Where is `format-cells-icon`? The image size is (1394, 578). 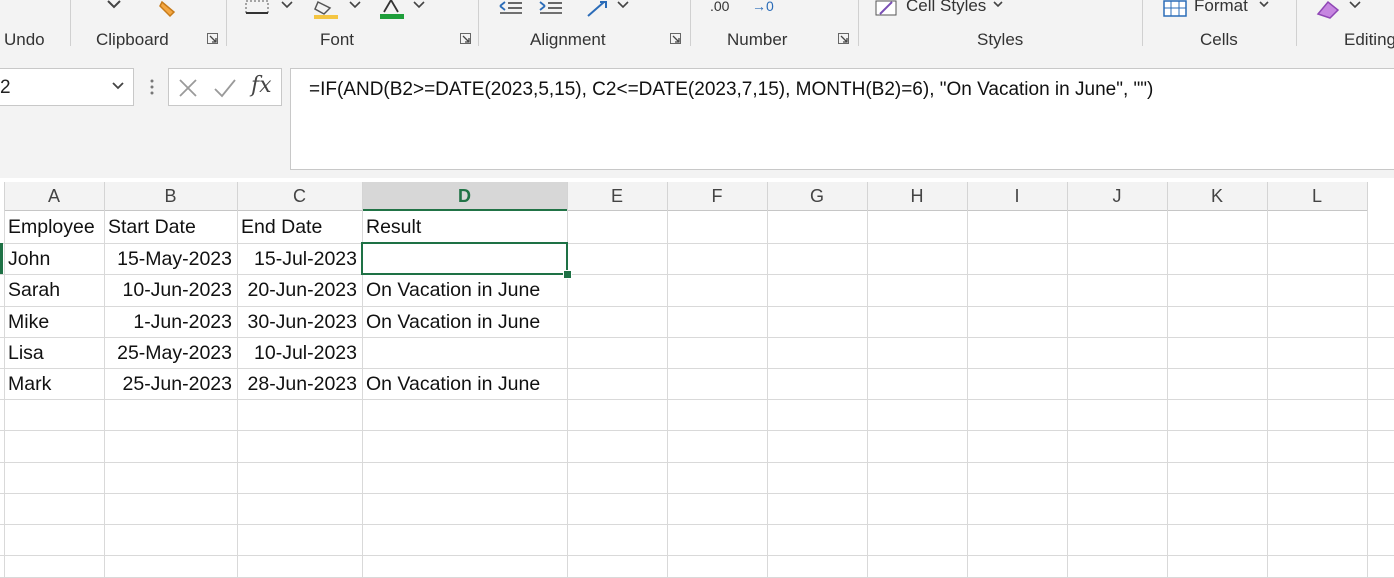
format-cells-icon is located at coordinates (1175, 9).